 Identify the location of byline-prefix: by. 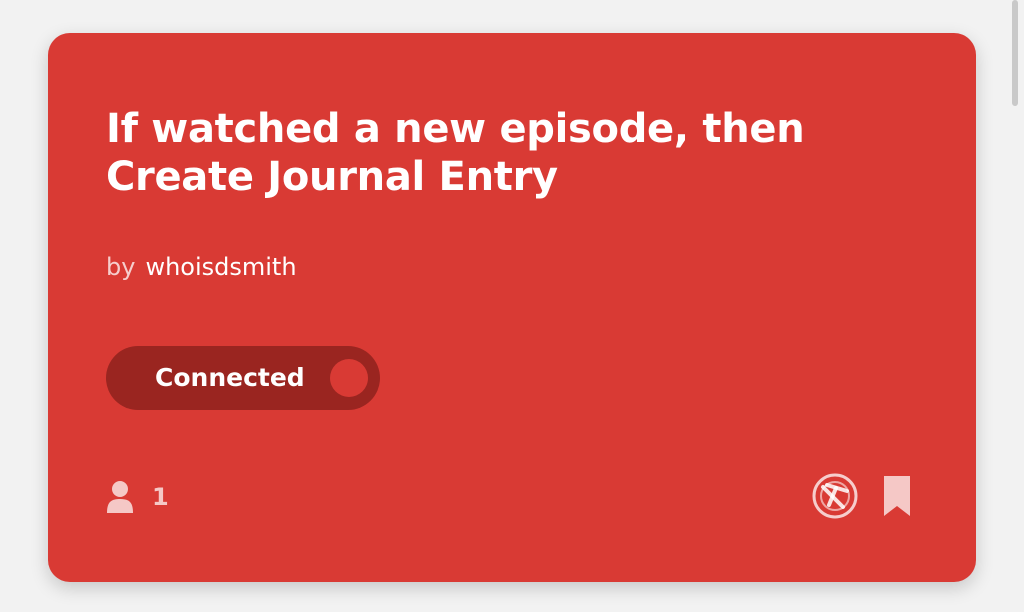
(121, 267).